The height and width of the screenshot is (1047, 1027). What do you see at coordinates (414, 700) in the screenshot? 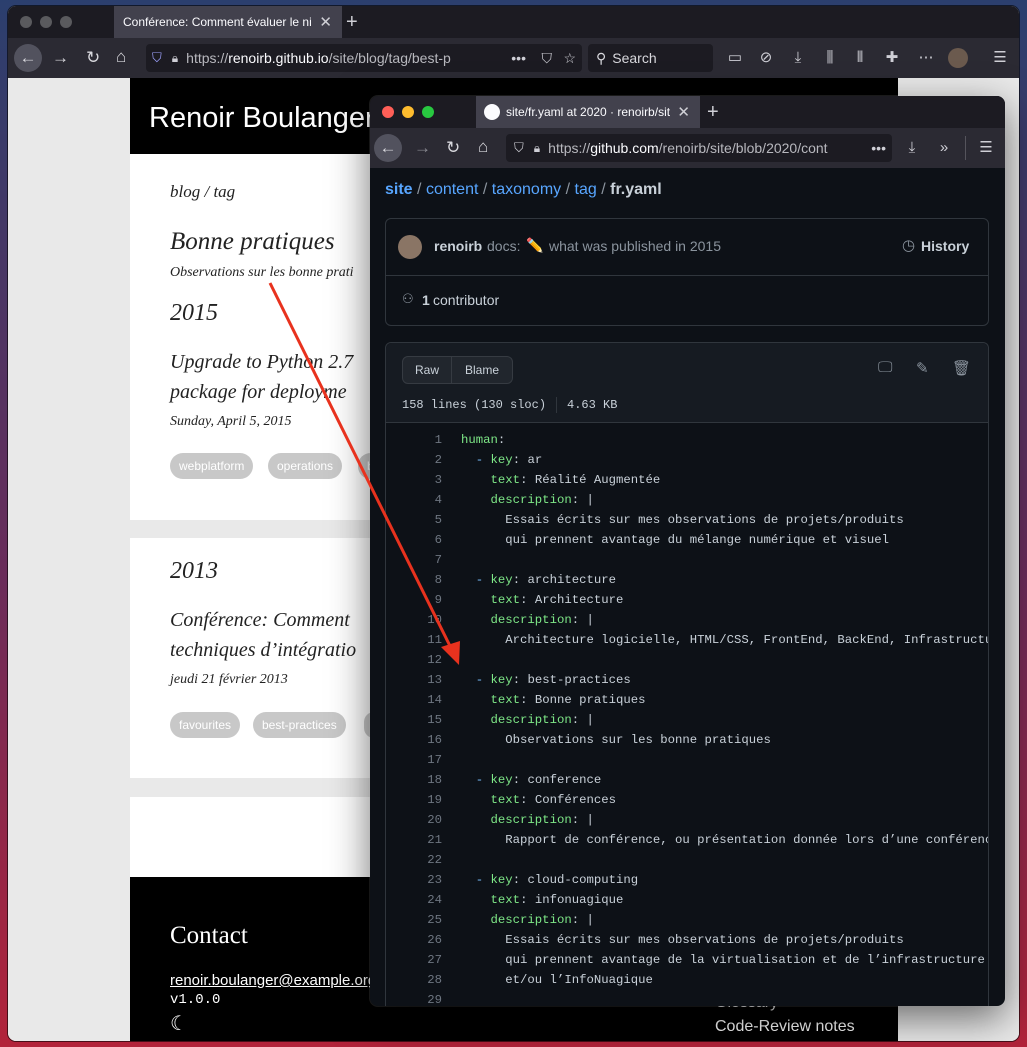
I see `line-number: 14` at bounding box center [414, 700].